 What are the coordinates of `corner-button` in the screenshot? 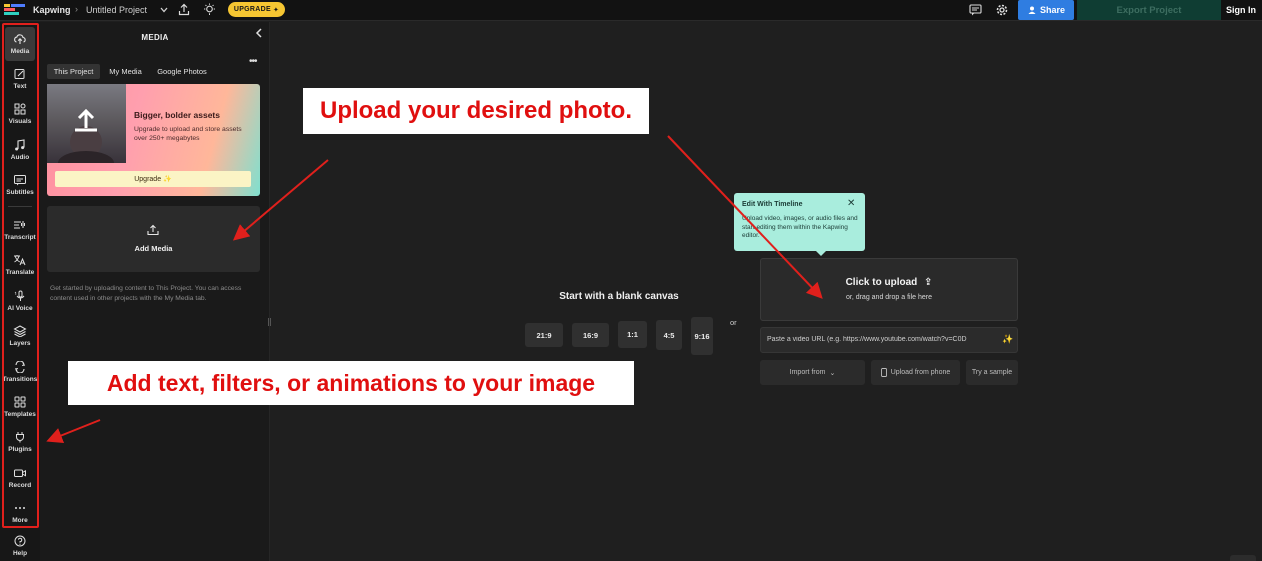 It's located at (1243, 558).